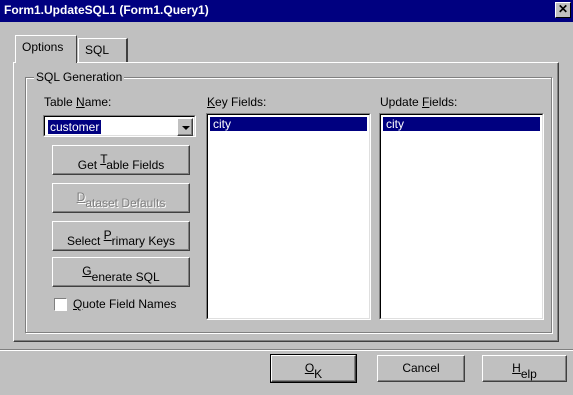 Image resolution: width=573 pixels, height=395 pixels. Describe the element at coordinates (78, 102) in the screenshot. I see `table-name-label: Table Name:` at that location.